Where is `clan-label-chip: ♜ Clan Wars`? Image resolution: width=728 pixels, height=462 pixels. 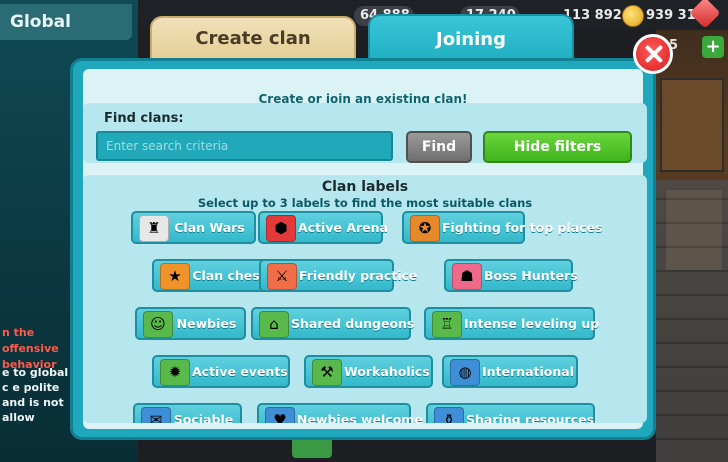 clan-label-chip: ♜ Clan Wars is located at coordinates (193, 227).